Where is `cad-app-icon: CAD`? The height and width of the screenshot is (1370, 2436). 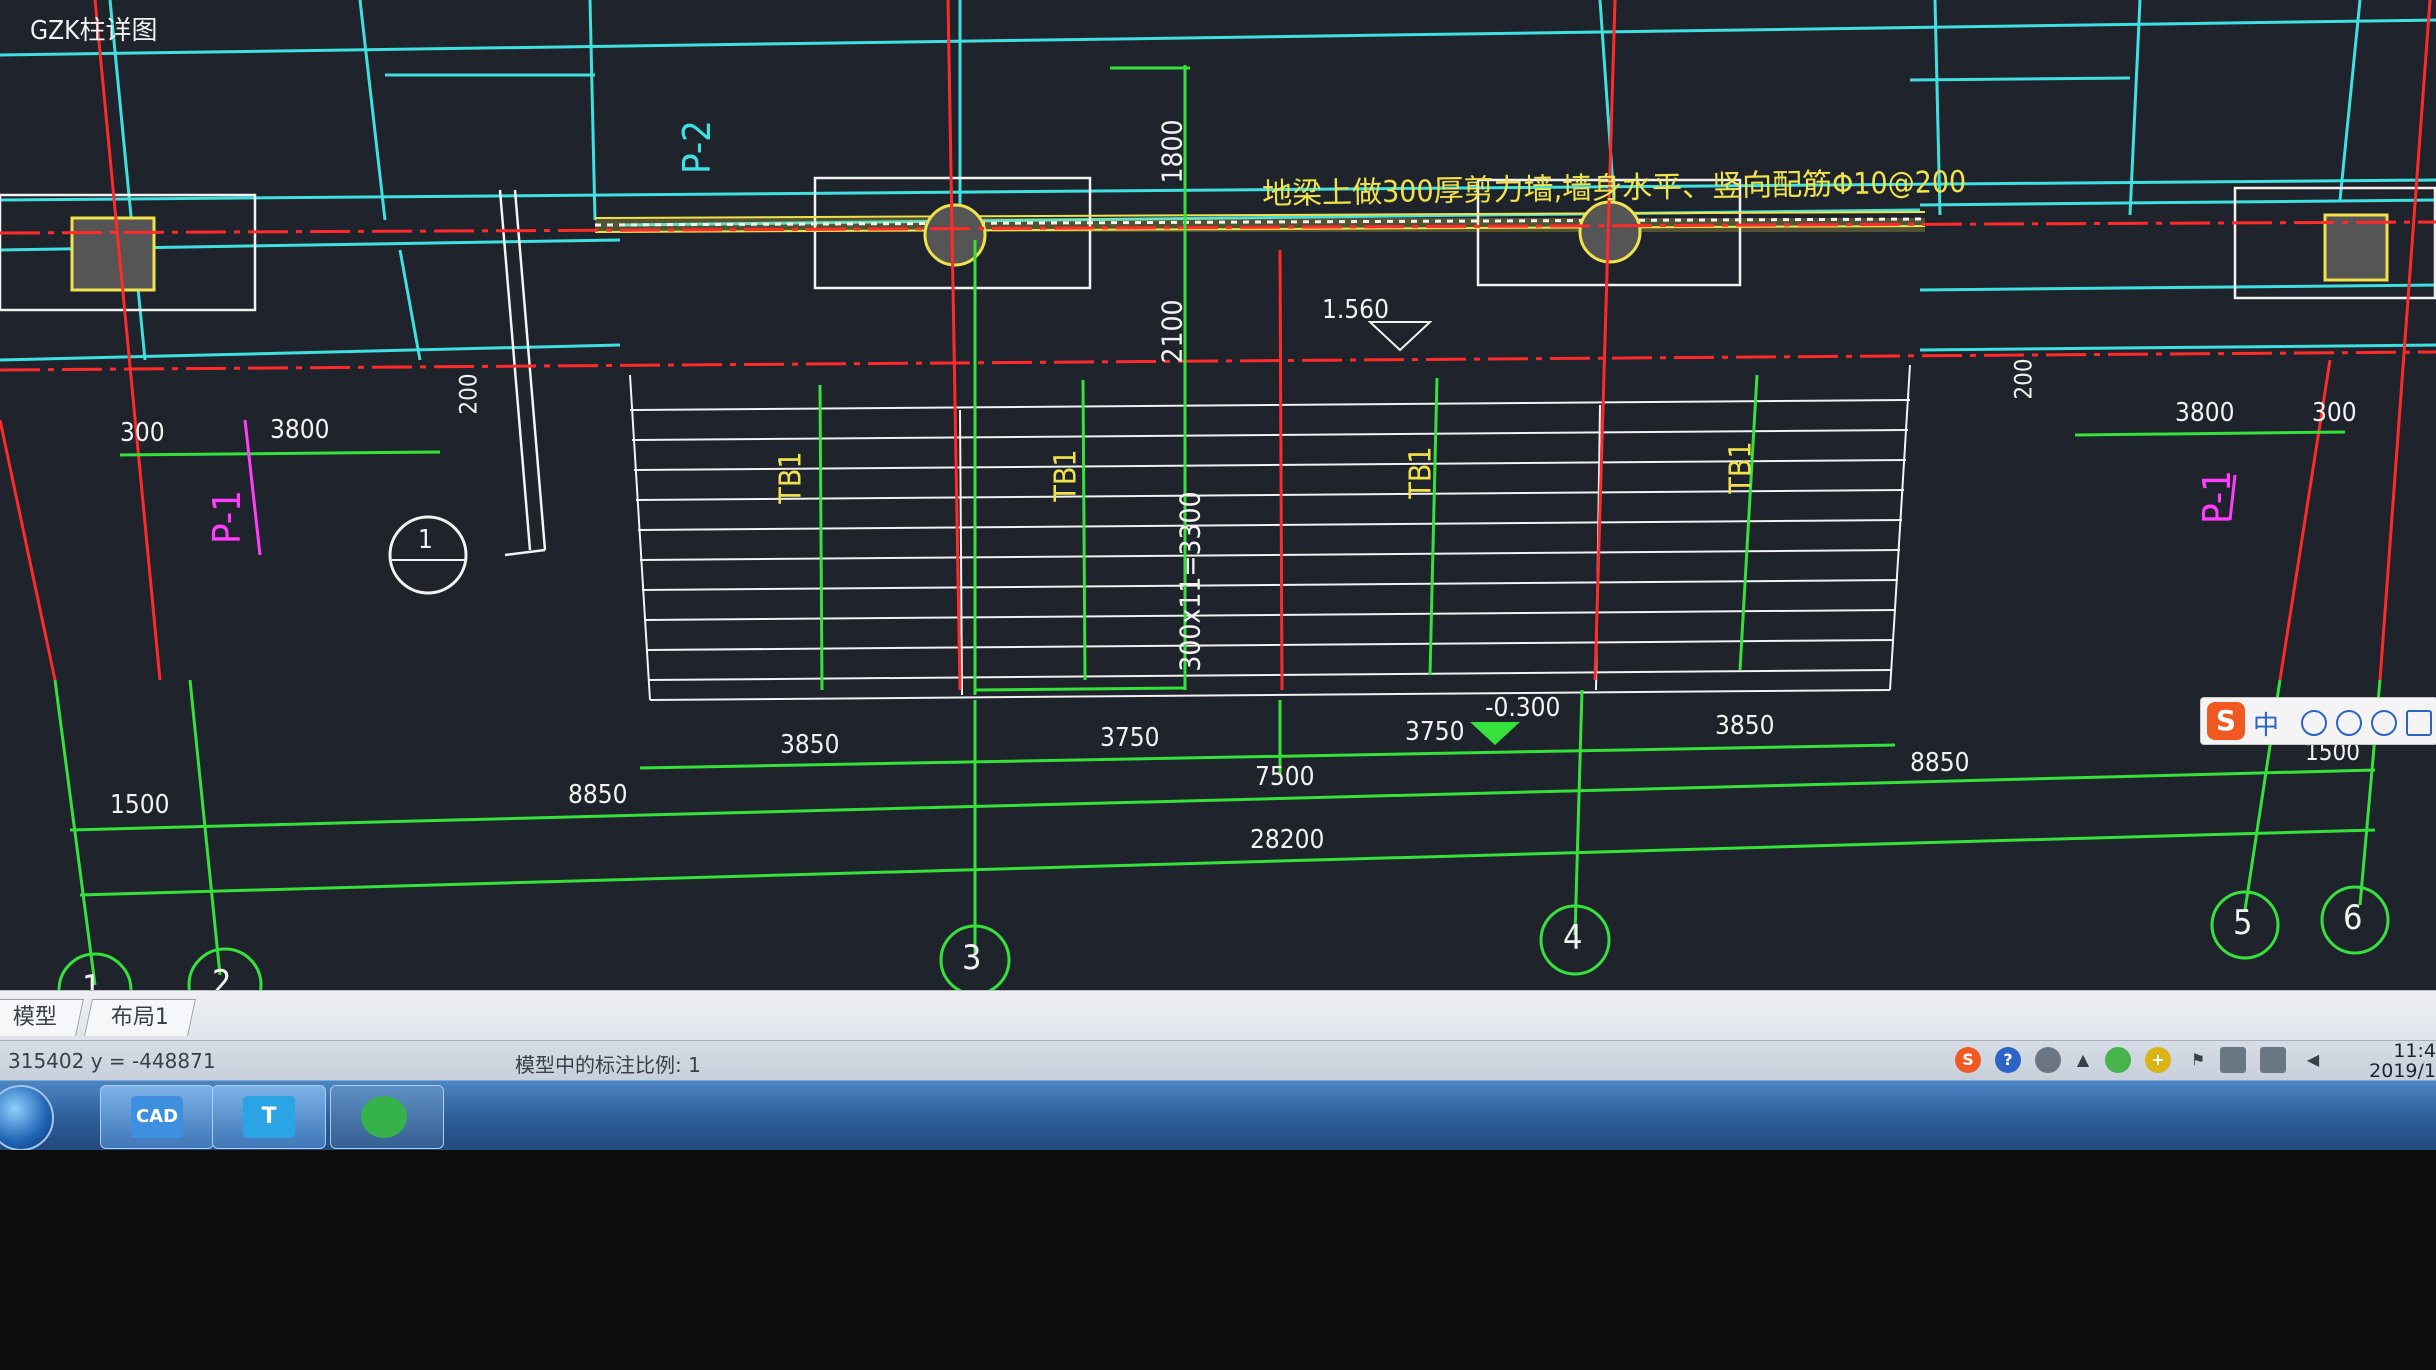
cad-app-icon: CAD is located at coordinates (157, 1117).